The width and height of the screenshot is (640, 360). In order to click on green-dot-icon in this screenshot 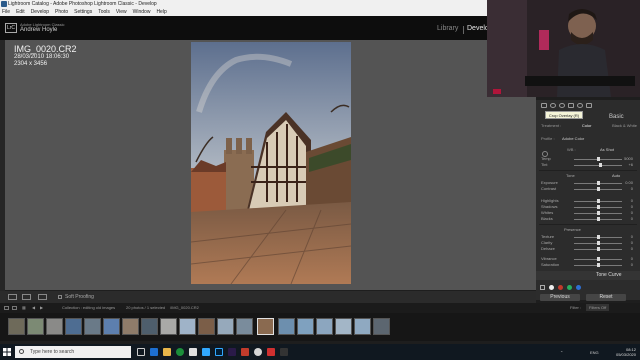, I will do `click(569, 287)`.